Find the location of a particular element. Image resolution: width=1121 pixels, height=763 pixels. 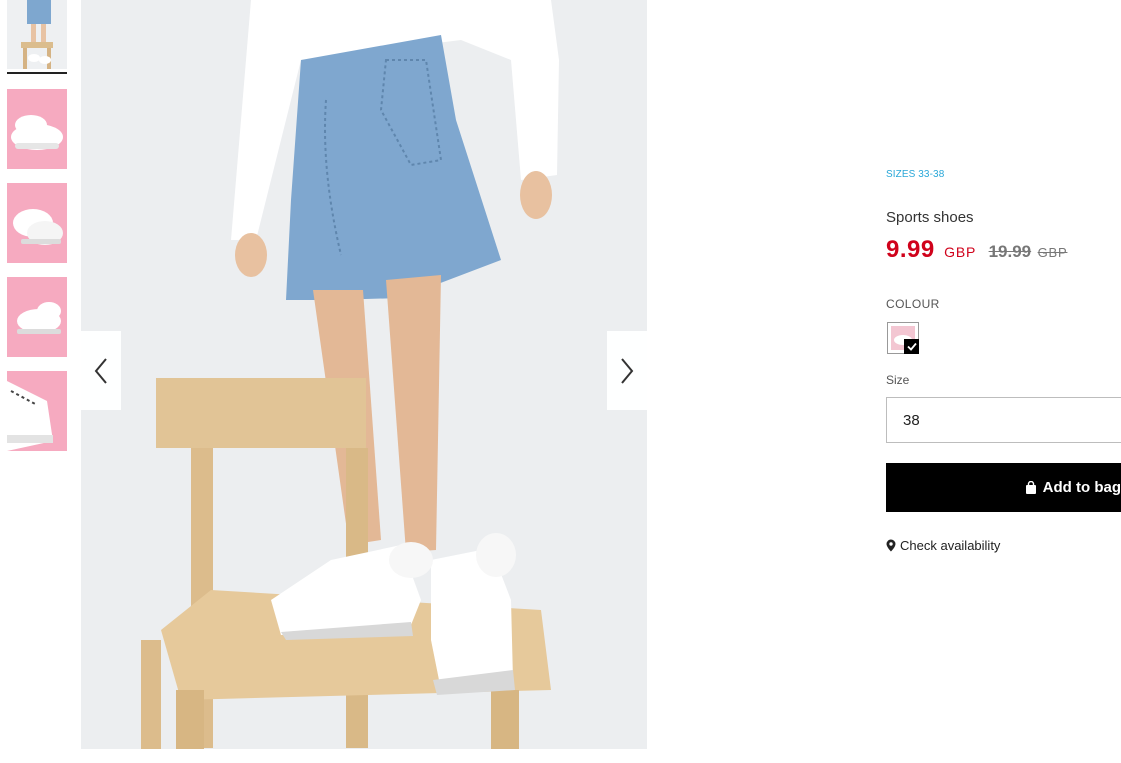

active-thumbnail-indicator is located at coordinates (37, 73).